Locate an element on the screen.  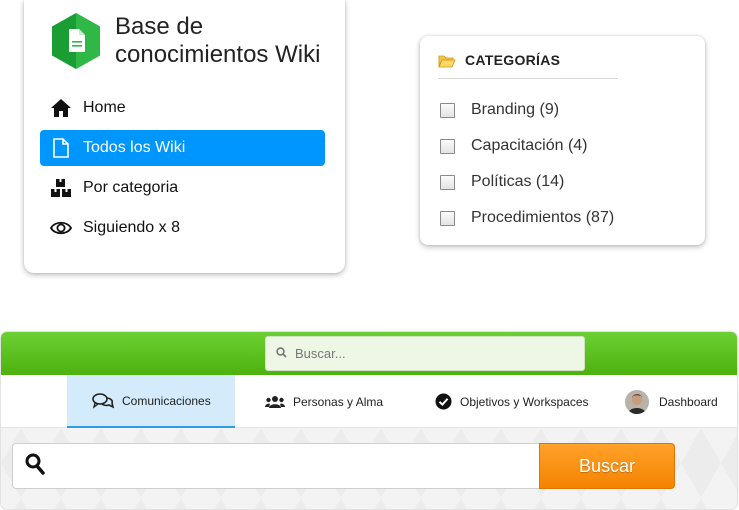
nav-item-por-categoria: Por categoria is located at coordinates (182, 188).